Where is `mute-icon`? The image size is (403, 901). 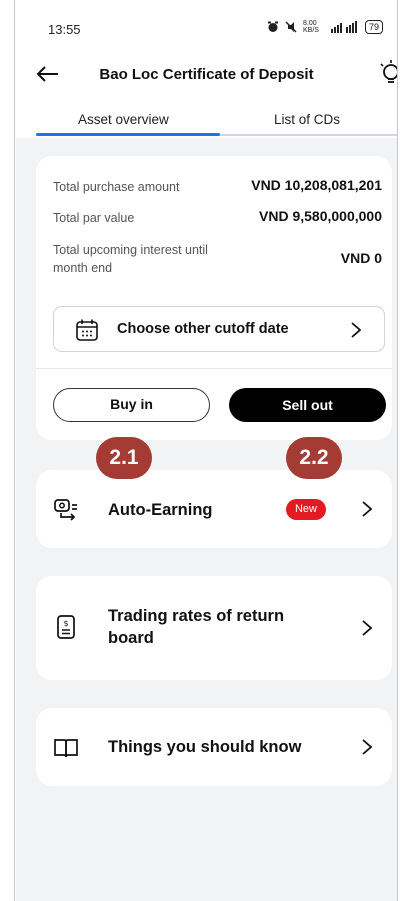
mute-icon is located at coordinates (291, 27).